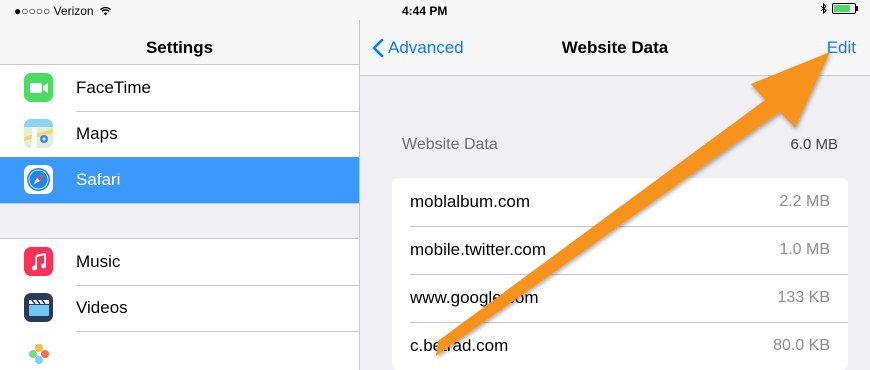 Image resolution: width=870 pixels, height=370 pixels. I want to click on list-item: www.google.com 133 KB, so click(620, 298).